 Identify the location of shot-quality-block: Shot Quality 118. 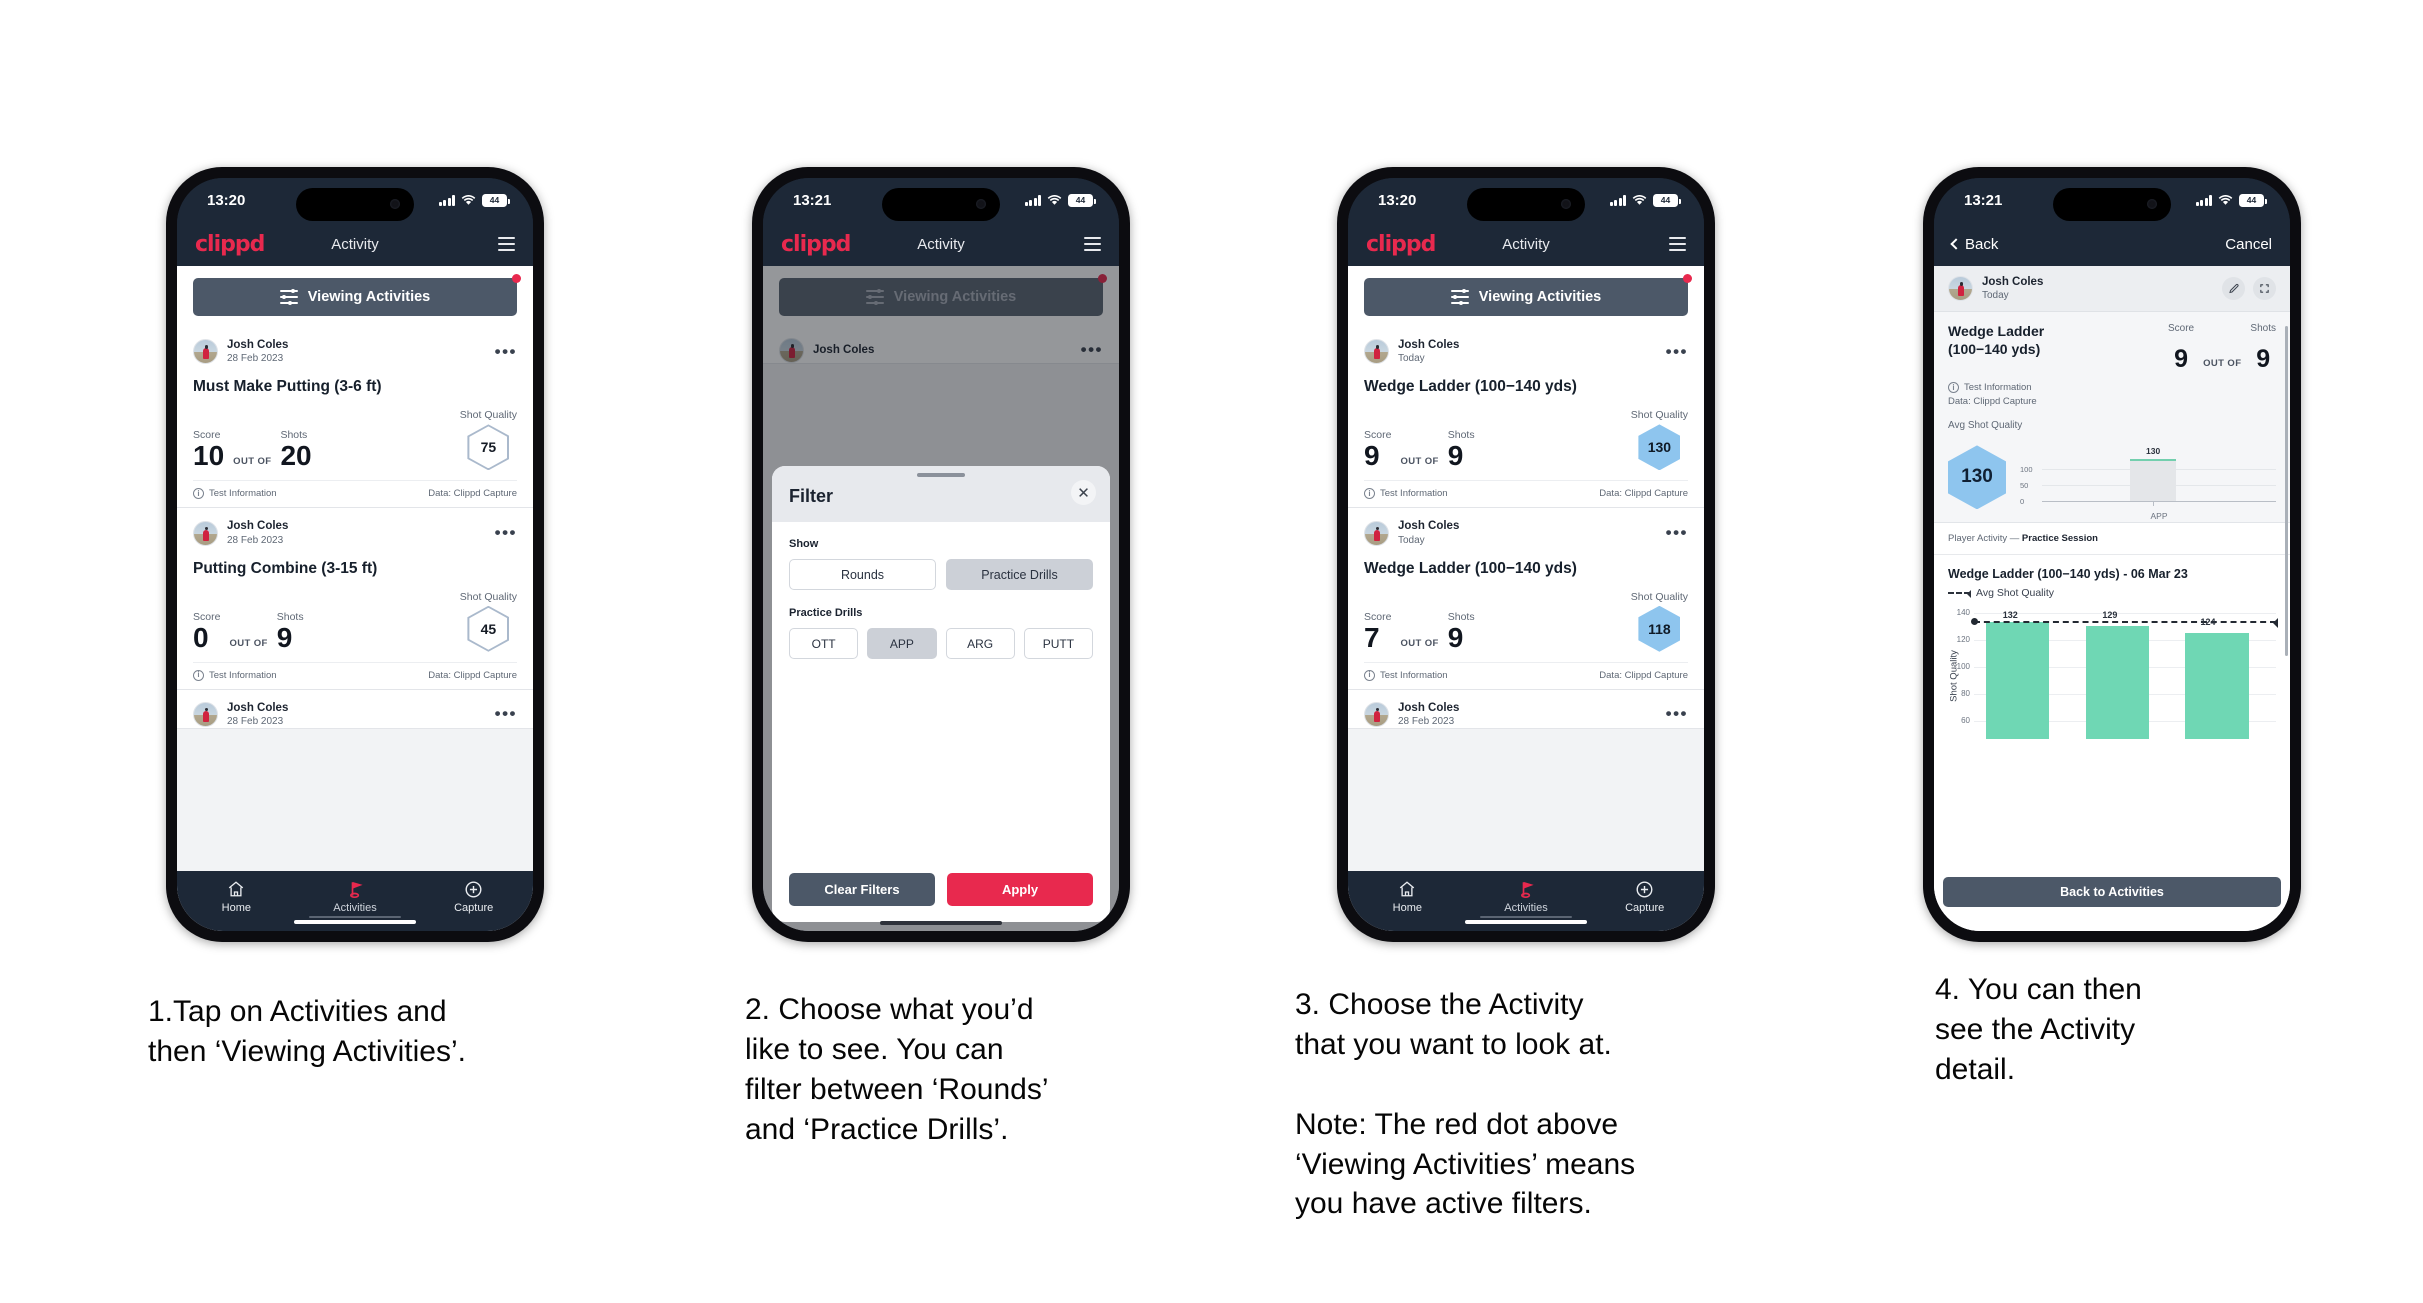
(1659, 621).